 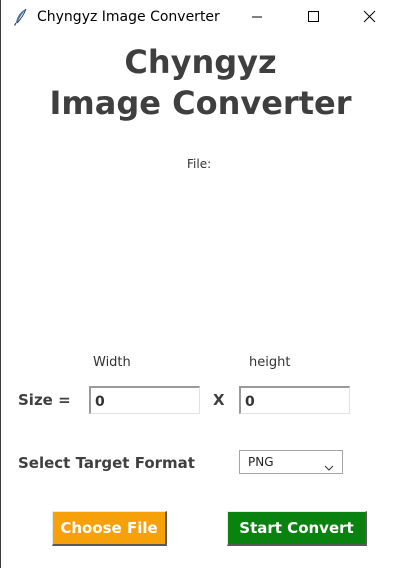 What do you see at coordinates (199, 164) in the screenshot?
I see `file-label: File:` at bounding box center [199, 164].